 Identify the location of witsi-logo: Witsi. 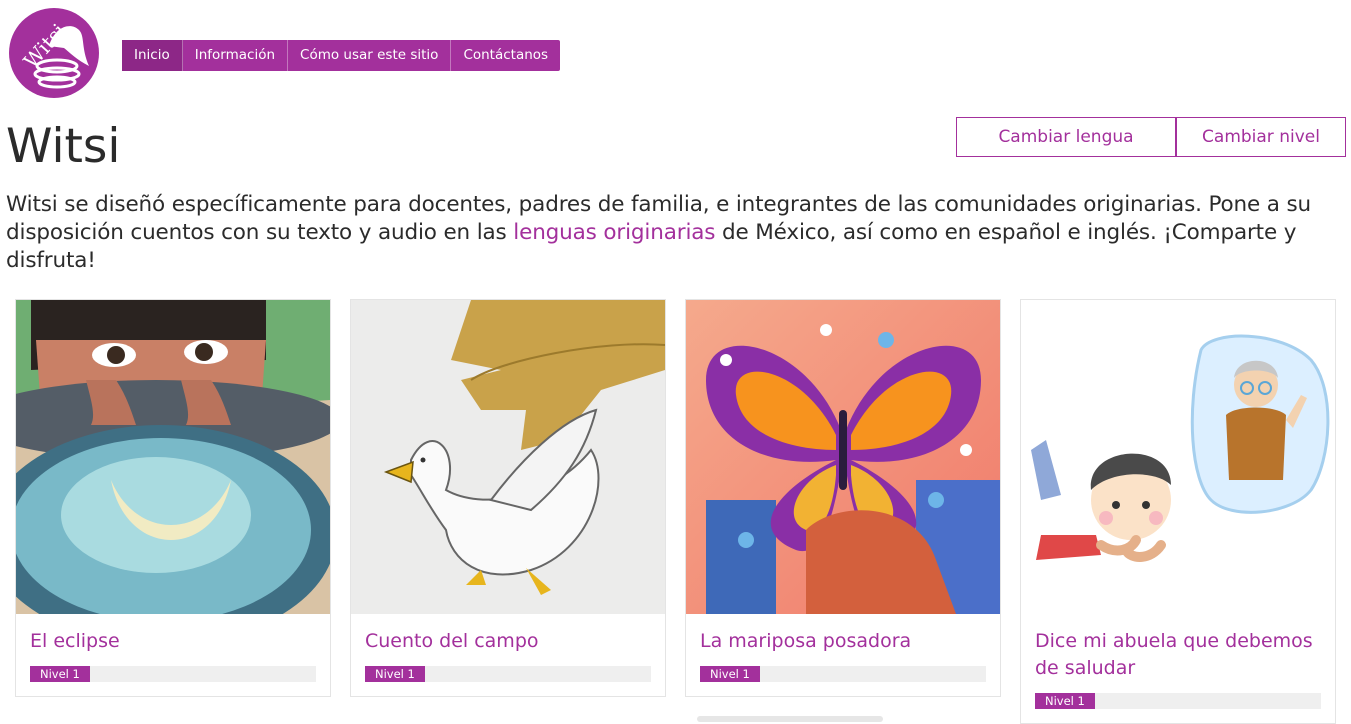
(54, 53).